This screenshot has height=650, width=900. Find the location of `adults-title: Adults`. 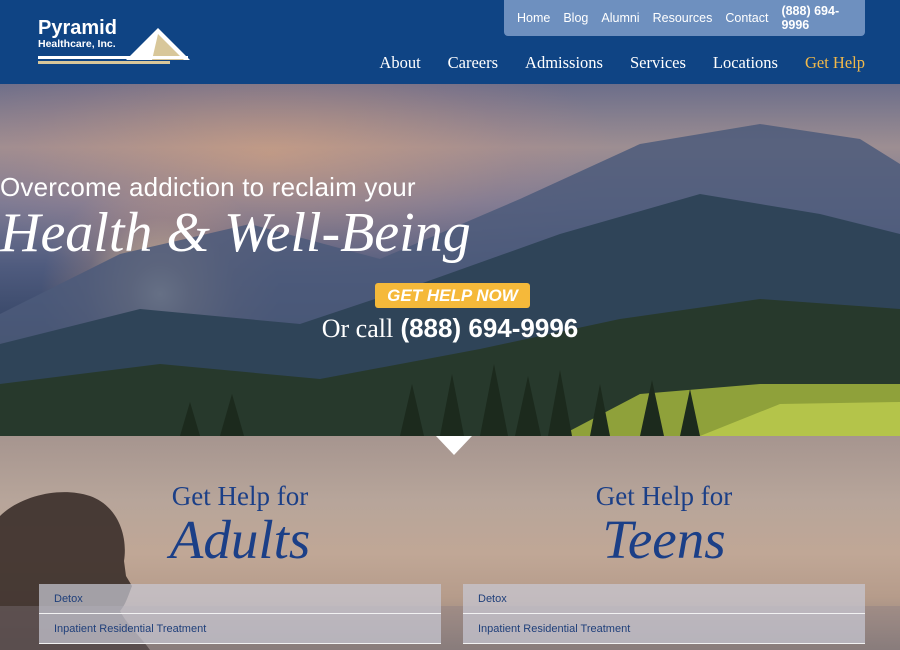

adults-title: Adults is located at coordinates (240, 540).